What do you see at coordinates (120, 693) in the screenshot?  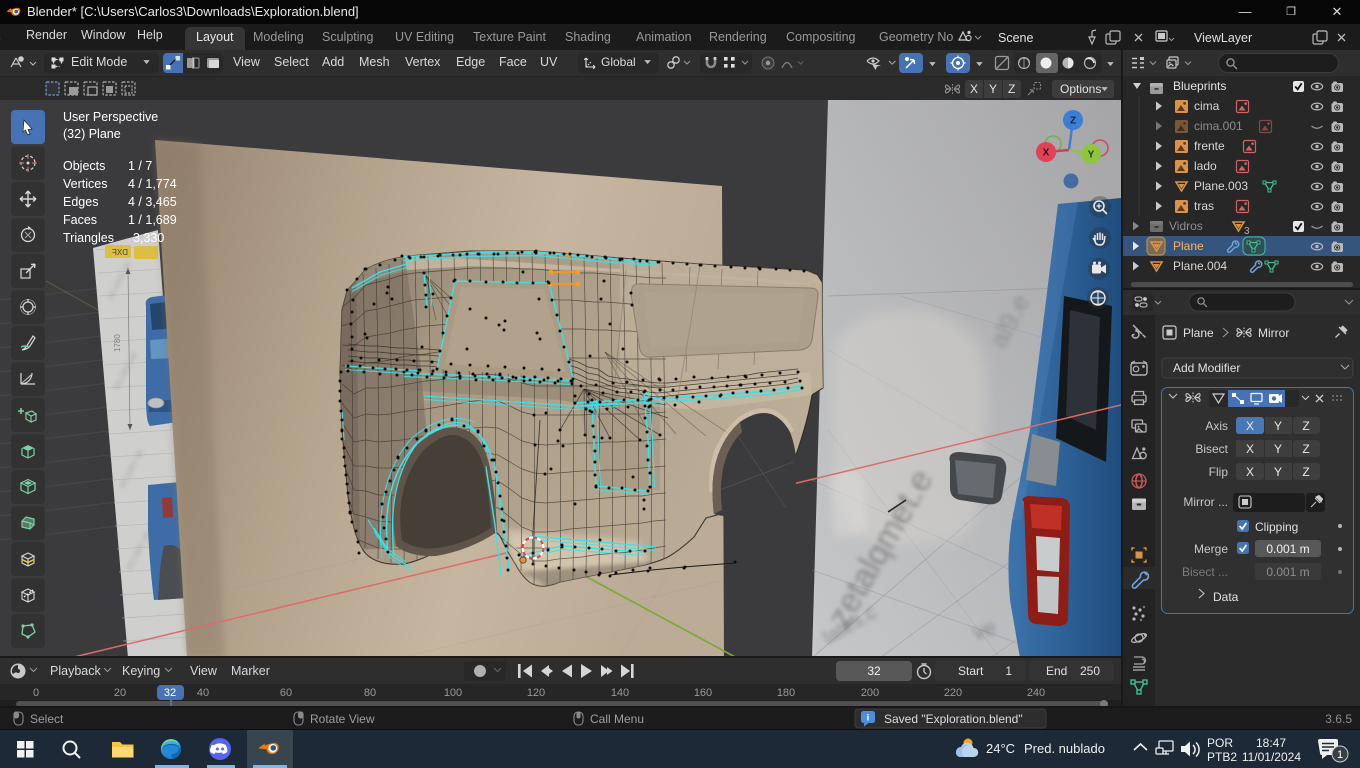 I see `svg-text: 20` at bounding box center [120, 693].